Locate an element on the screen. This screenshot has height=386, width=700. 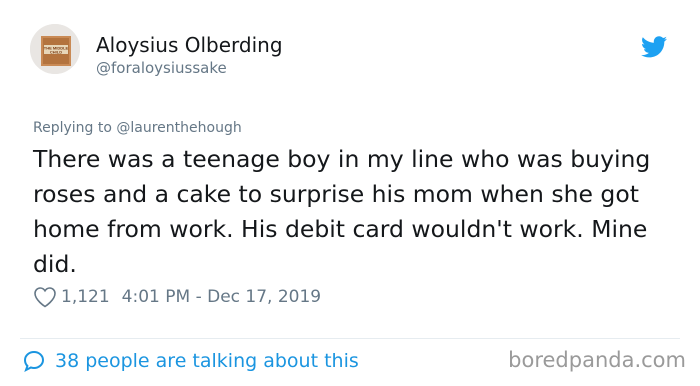
talking-text: 38 people are talking about this is located at coordinates (207, 361).